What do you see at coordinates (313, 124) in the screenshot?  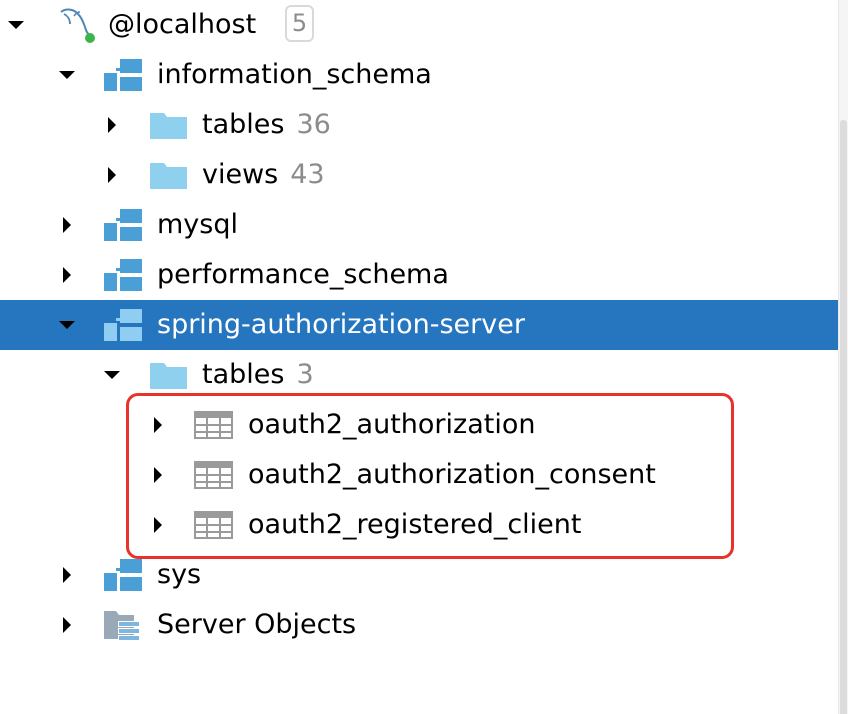 I see `item-count: 36` at bounding box center [313, 124].